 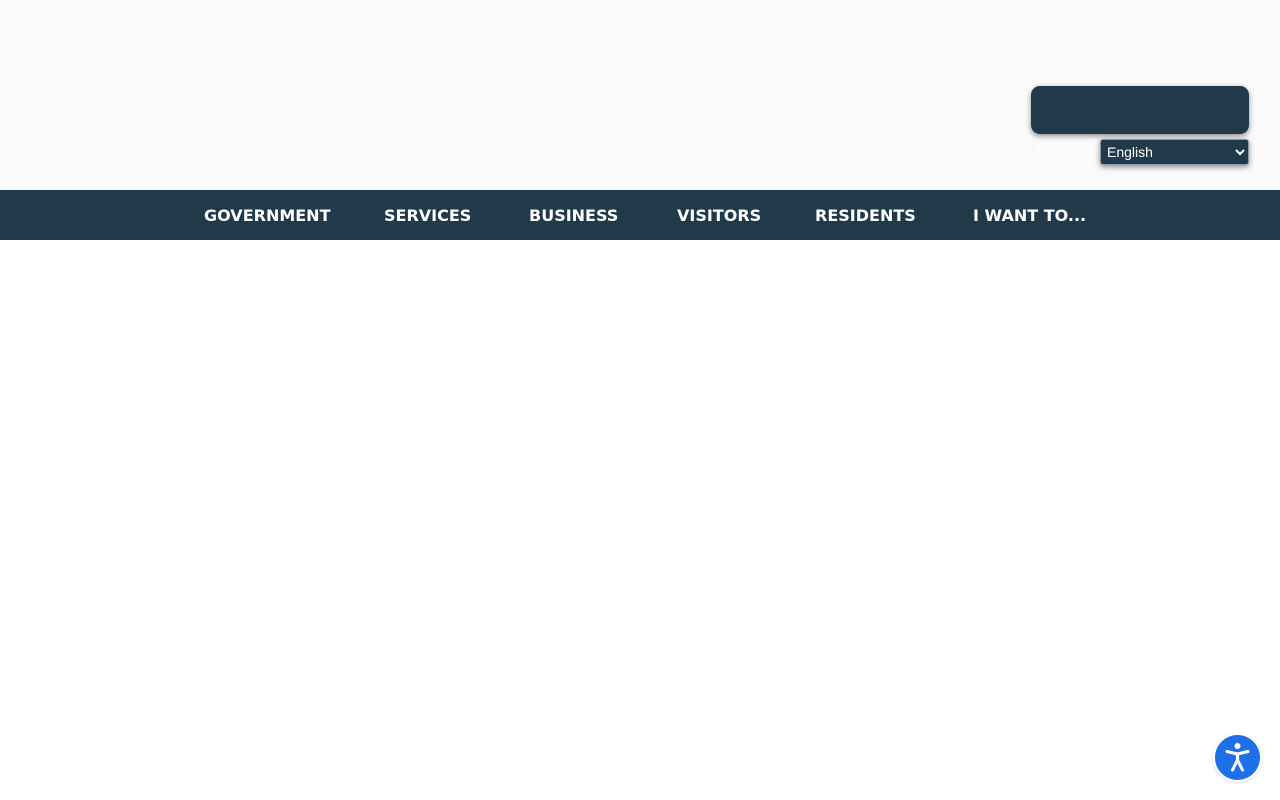 I want to click on nav-item-visitors: VISITORS, so click(x=719, y=215).